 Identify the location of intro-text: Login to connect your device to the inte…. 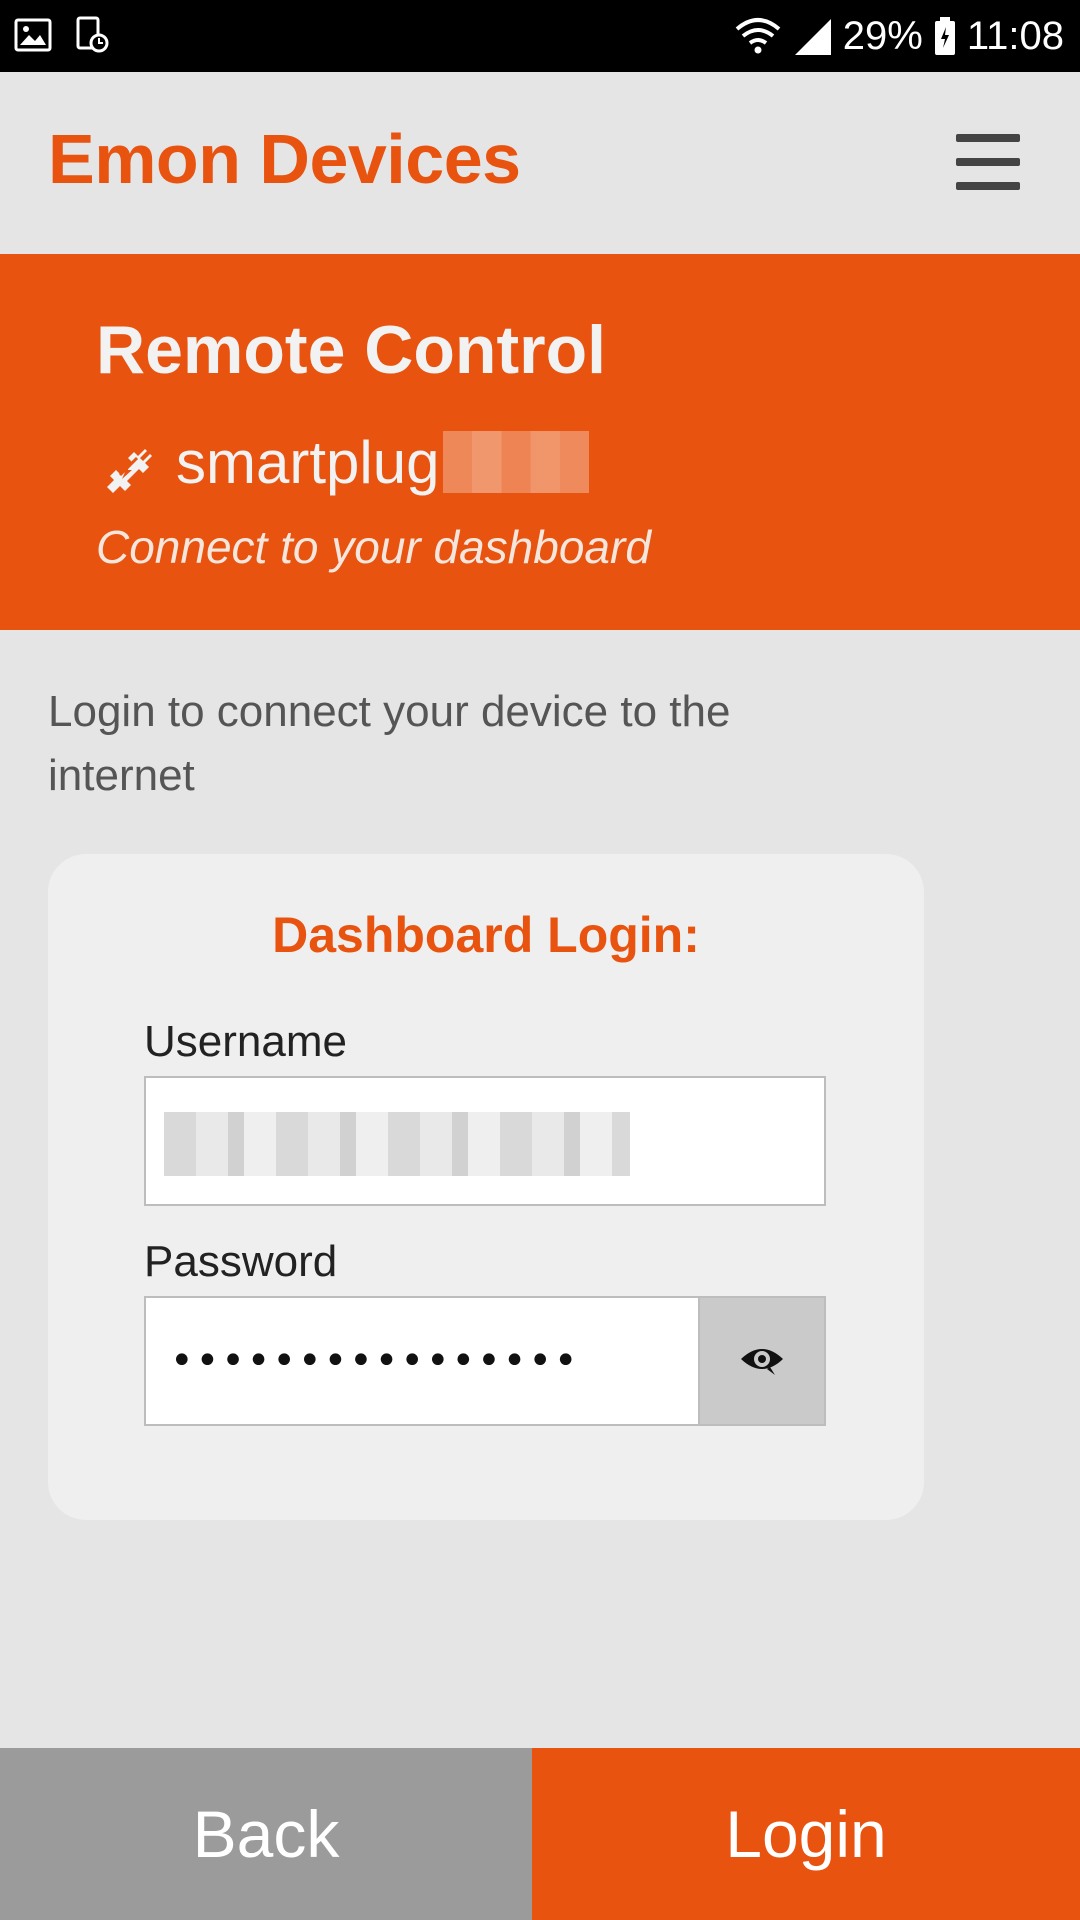
(389, 743).